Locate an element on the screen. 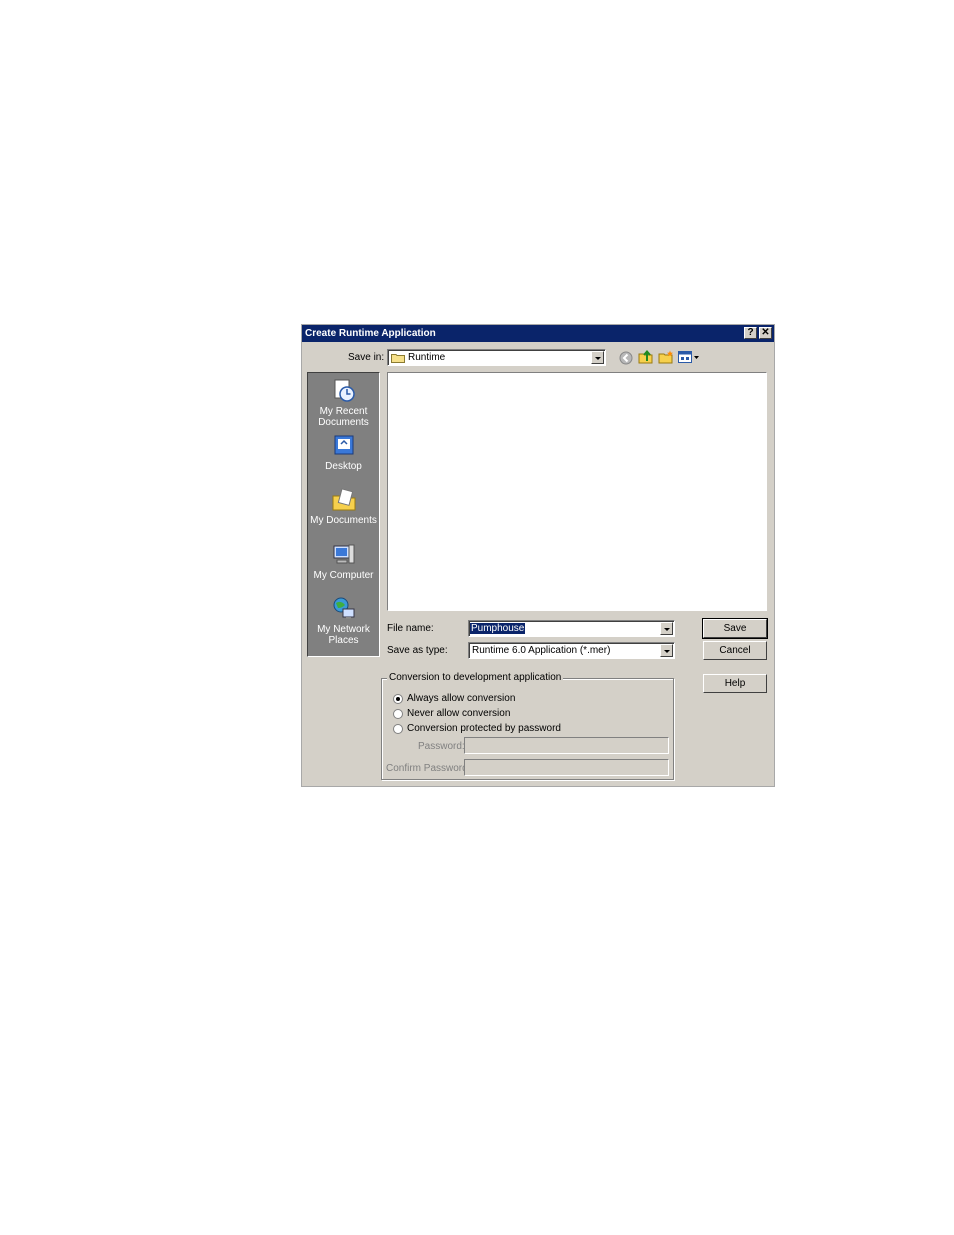  conversion-protected-label: Conversion protected by password is located at coordinates (484, 728).